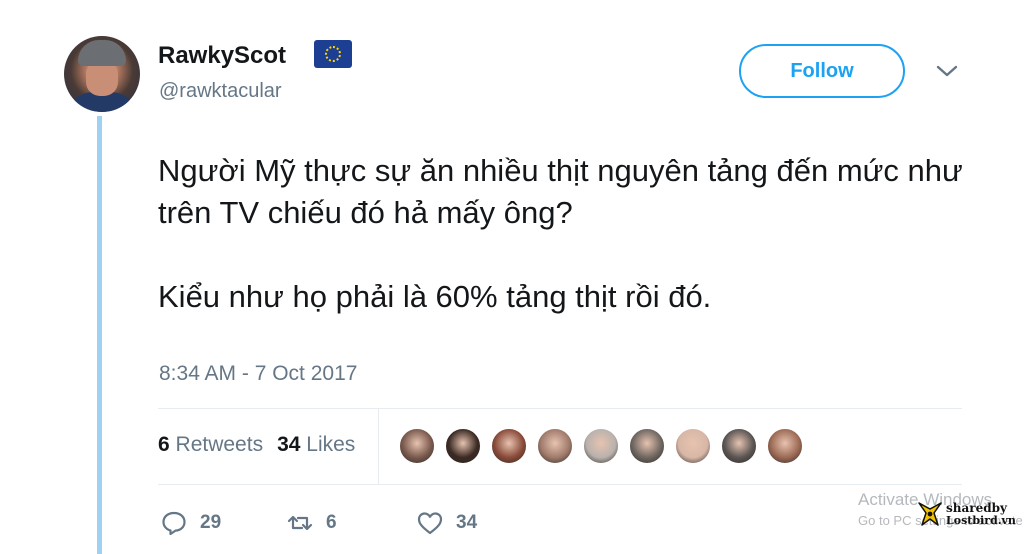 The height and width of the screenshot is (554, 1024). I want to click on likes-label: Likes, so click(331, 444).